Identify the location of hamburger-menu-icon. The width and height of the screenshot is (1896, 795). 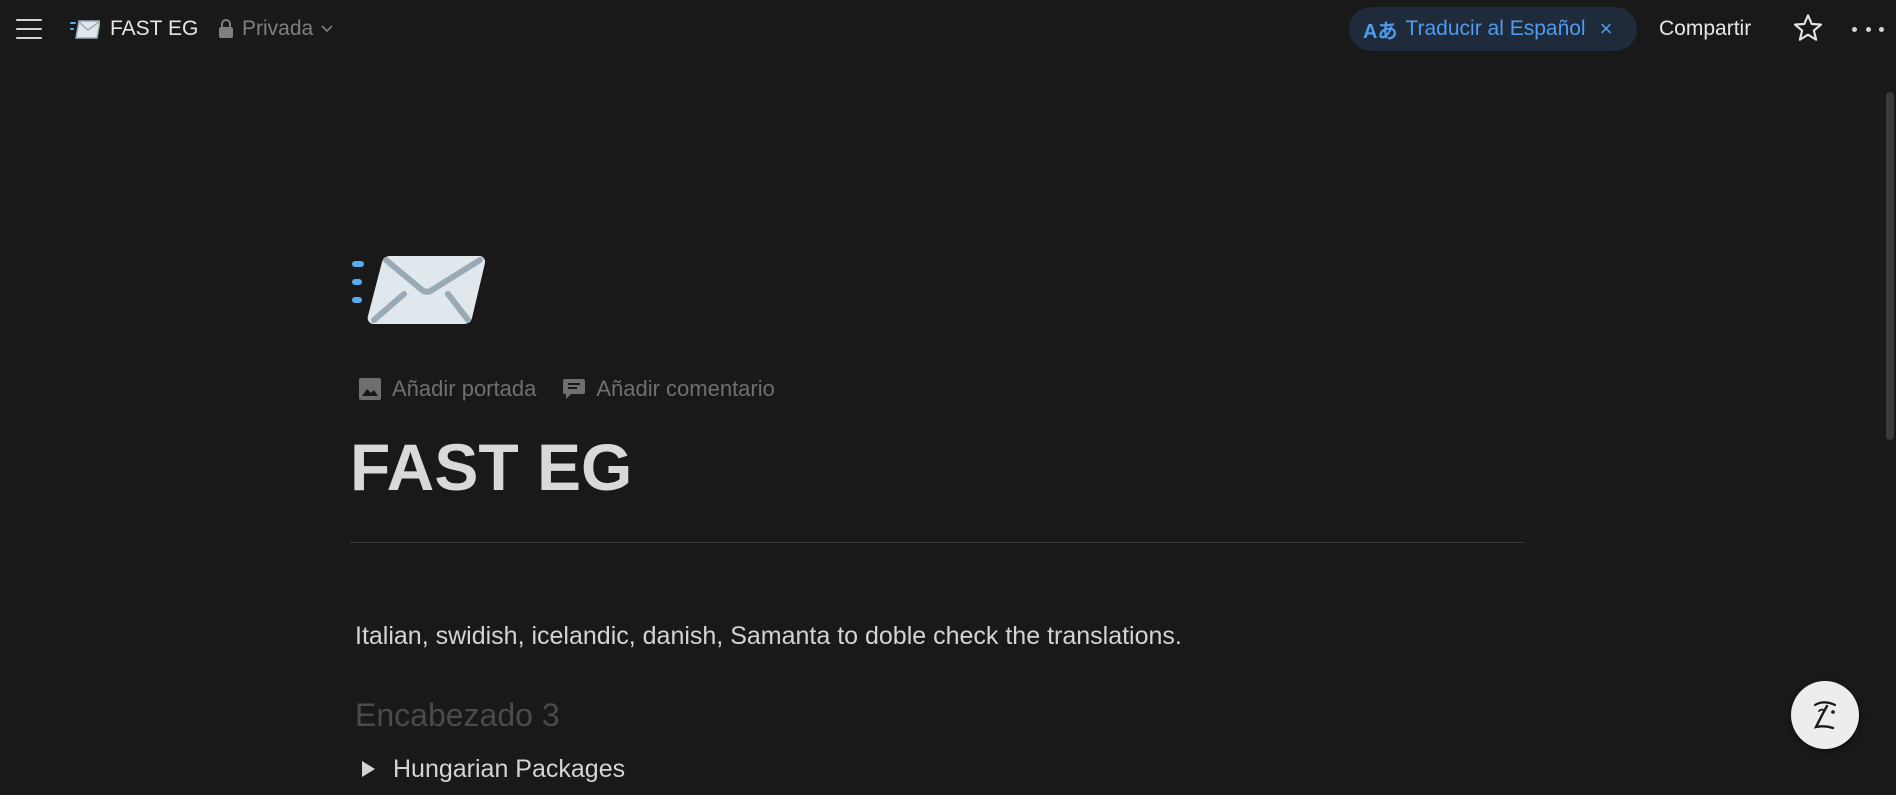
(29, 29).